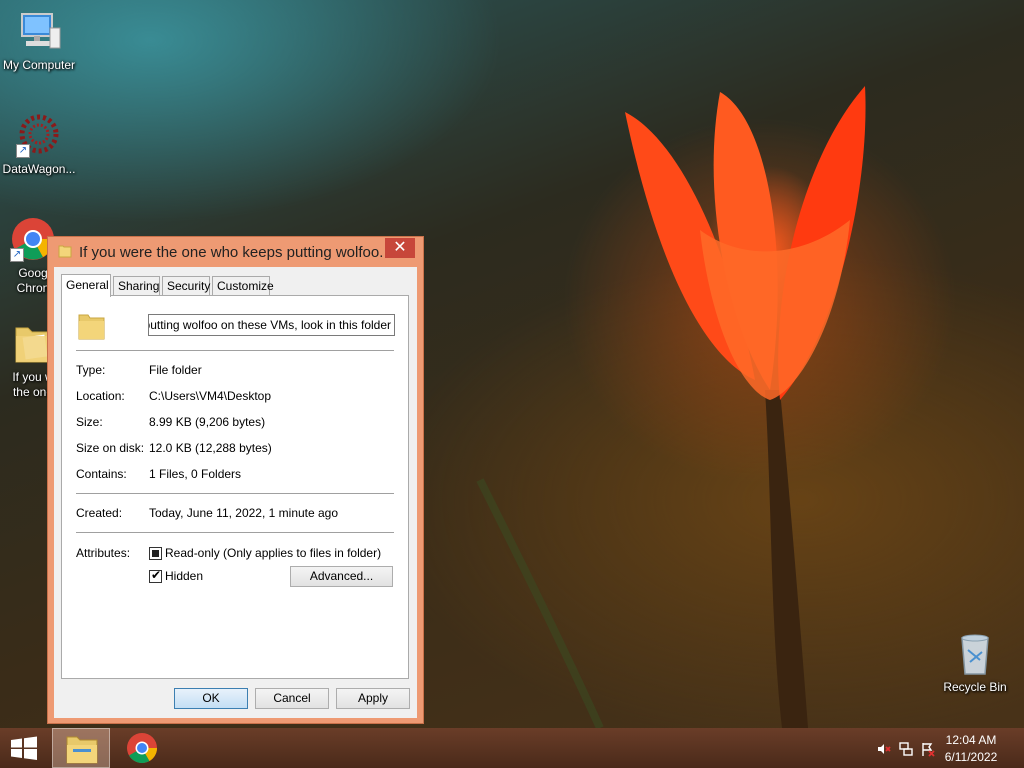 The width and height of the screenshot is (1024, 768). Describe the element at coordinates (971, 749) in the screenshot. I see `clock: 12:04 AM 6/11/2022` at that location.